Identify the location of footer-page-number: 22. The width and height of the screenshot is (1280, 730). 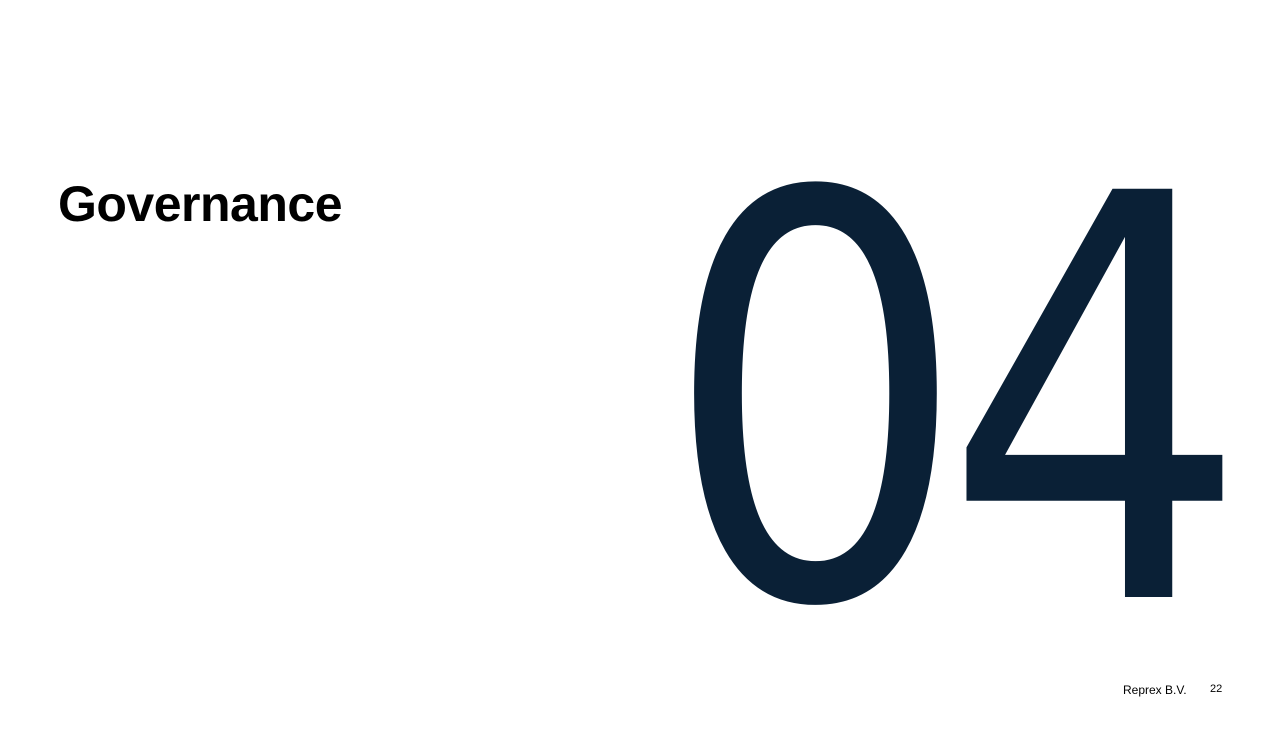
(1216, 689).